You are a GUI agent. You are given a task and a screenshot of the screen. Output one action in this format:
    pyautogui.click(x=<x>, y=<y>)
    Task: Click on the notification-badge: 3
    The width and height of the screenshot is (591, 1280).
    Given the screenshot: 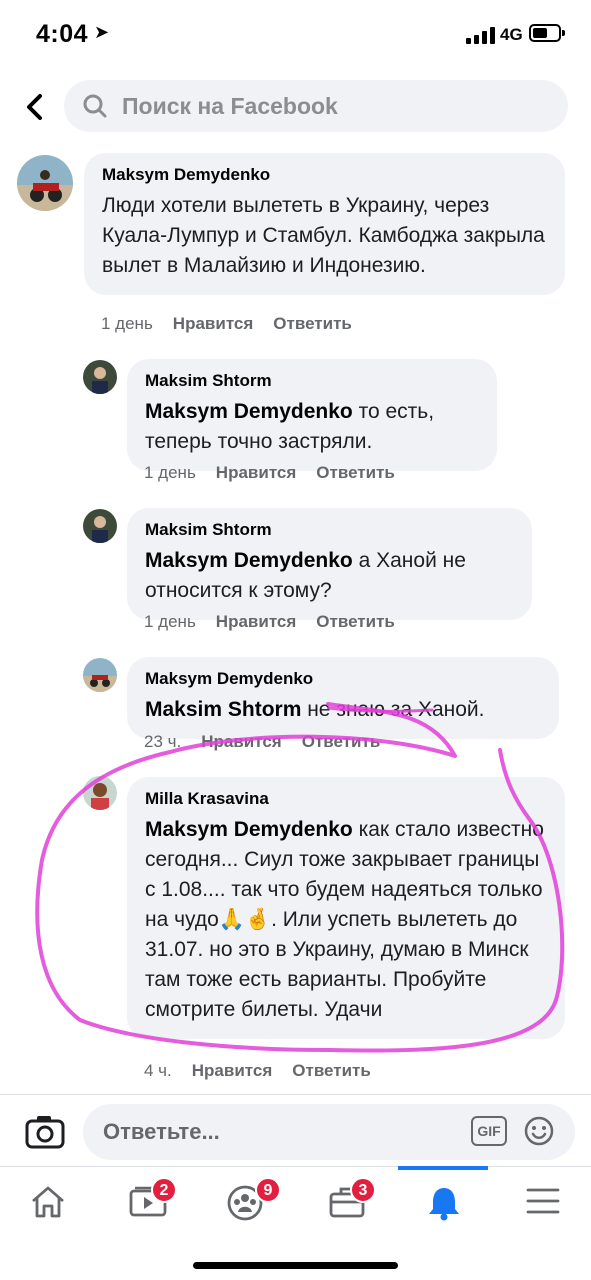 What is the action you would take?
    pyautogui.click(x=363, y=1190)
    